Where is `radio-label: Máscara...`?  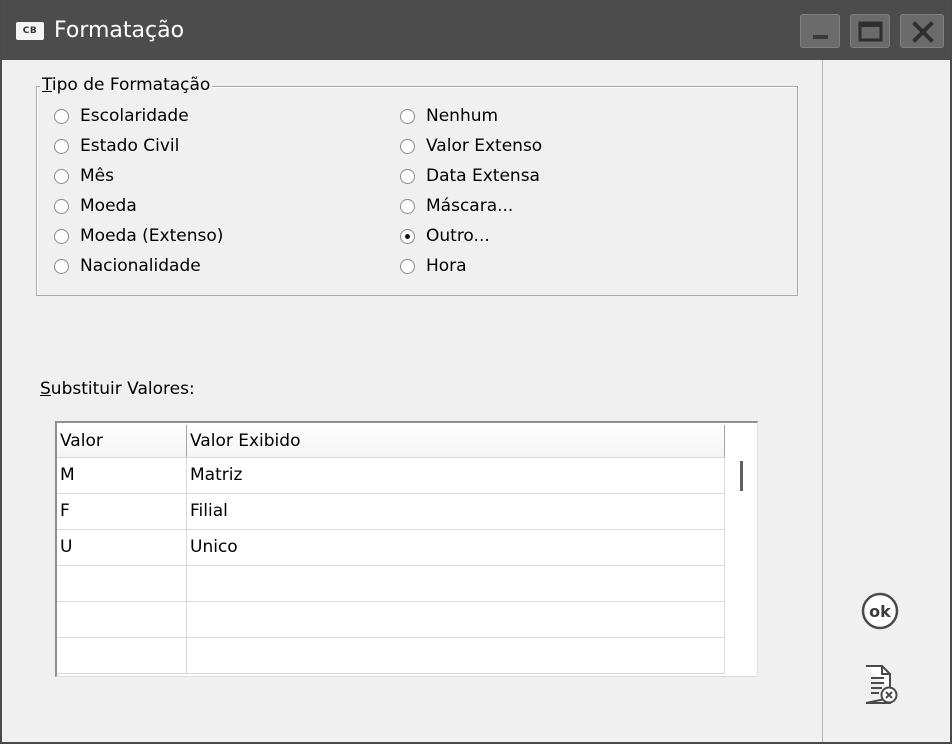 radio-label: Máscara... is located at coordinates (470, 206).